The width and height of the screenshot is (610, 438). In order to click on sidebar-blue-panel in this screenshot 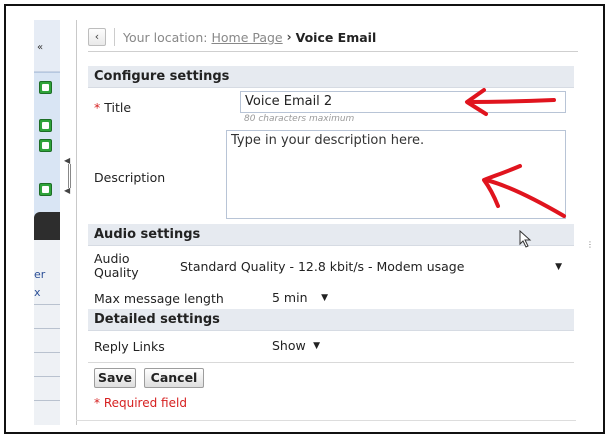, I will do `click(47, 147)`.